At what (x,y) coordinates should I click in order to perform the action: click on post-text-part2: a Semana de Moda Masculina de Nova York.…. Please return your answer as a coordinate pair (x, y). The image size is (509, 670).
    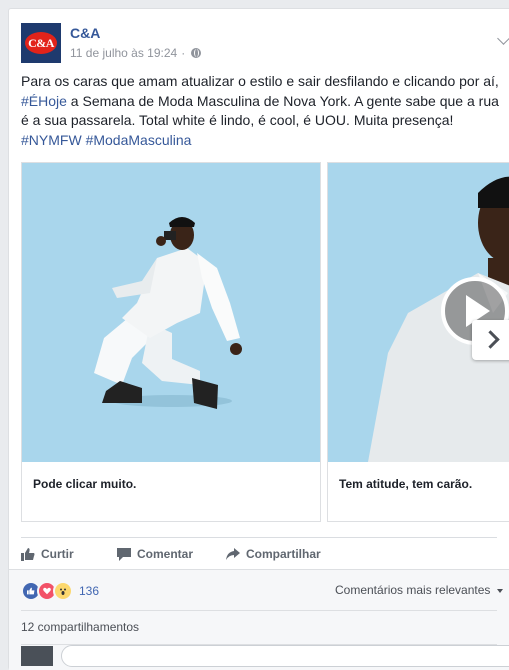
    Looking at the image, I should click on (260, 110).